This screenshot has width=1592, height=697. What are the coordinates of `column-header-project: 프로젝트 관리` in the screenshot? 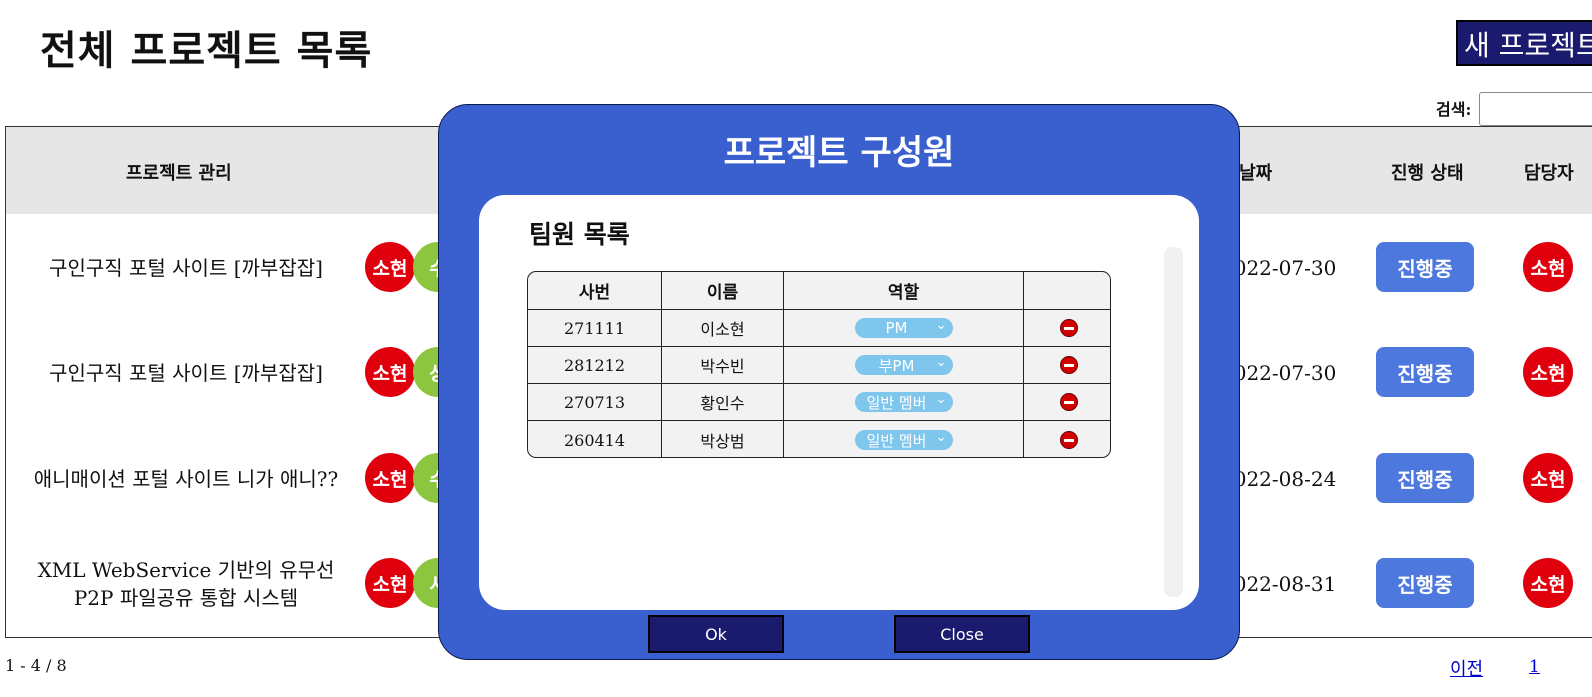 It's located at (179, 173).